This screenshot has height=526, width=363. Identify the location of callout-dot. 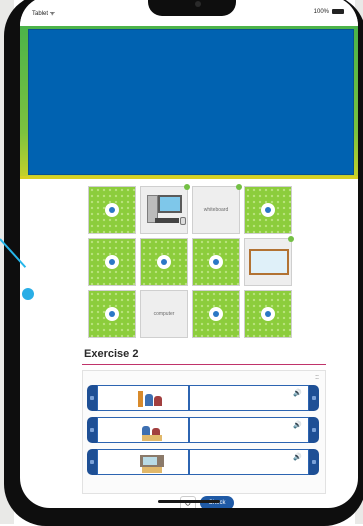
(28, 294).